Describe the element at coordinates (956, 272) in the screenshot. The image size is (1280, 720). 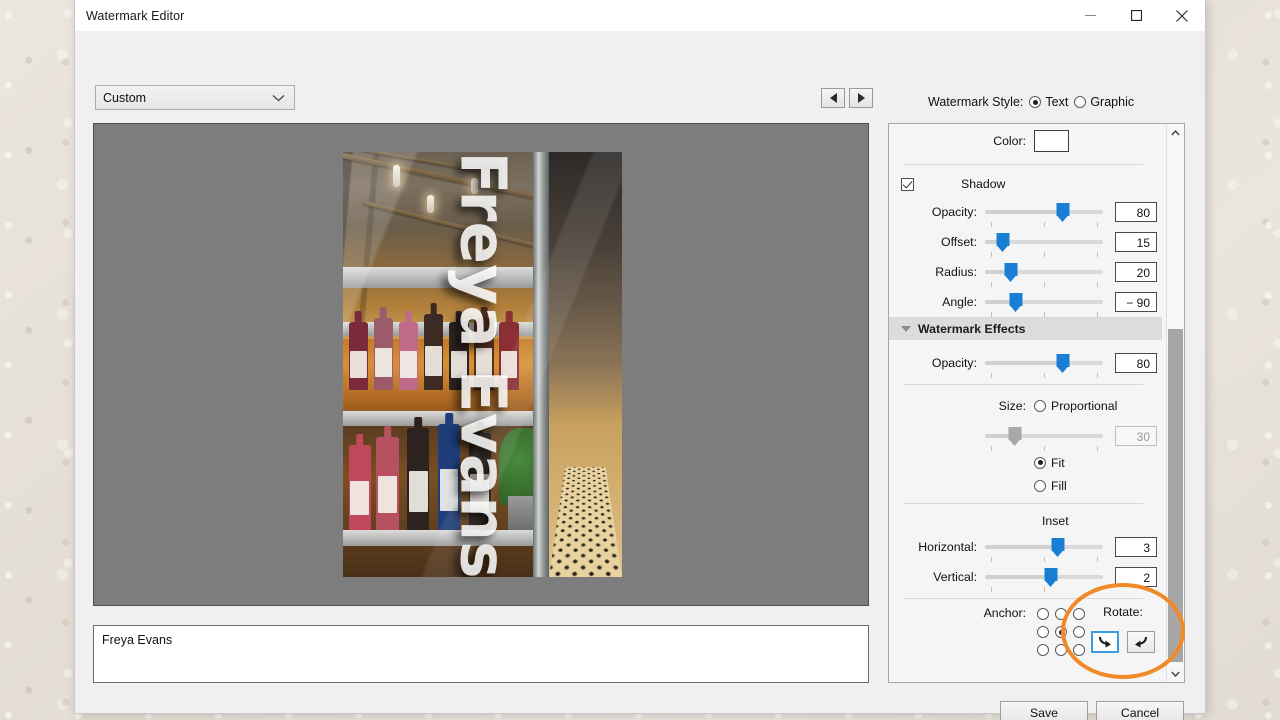
I see `shadow-radius-label: Radius:` at that location.